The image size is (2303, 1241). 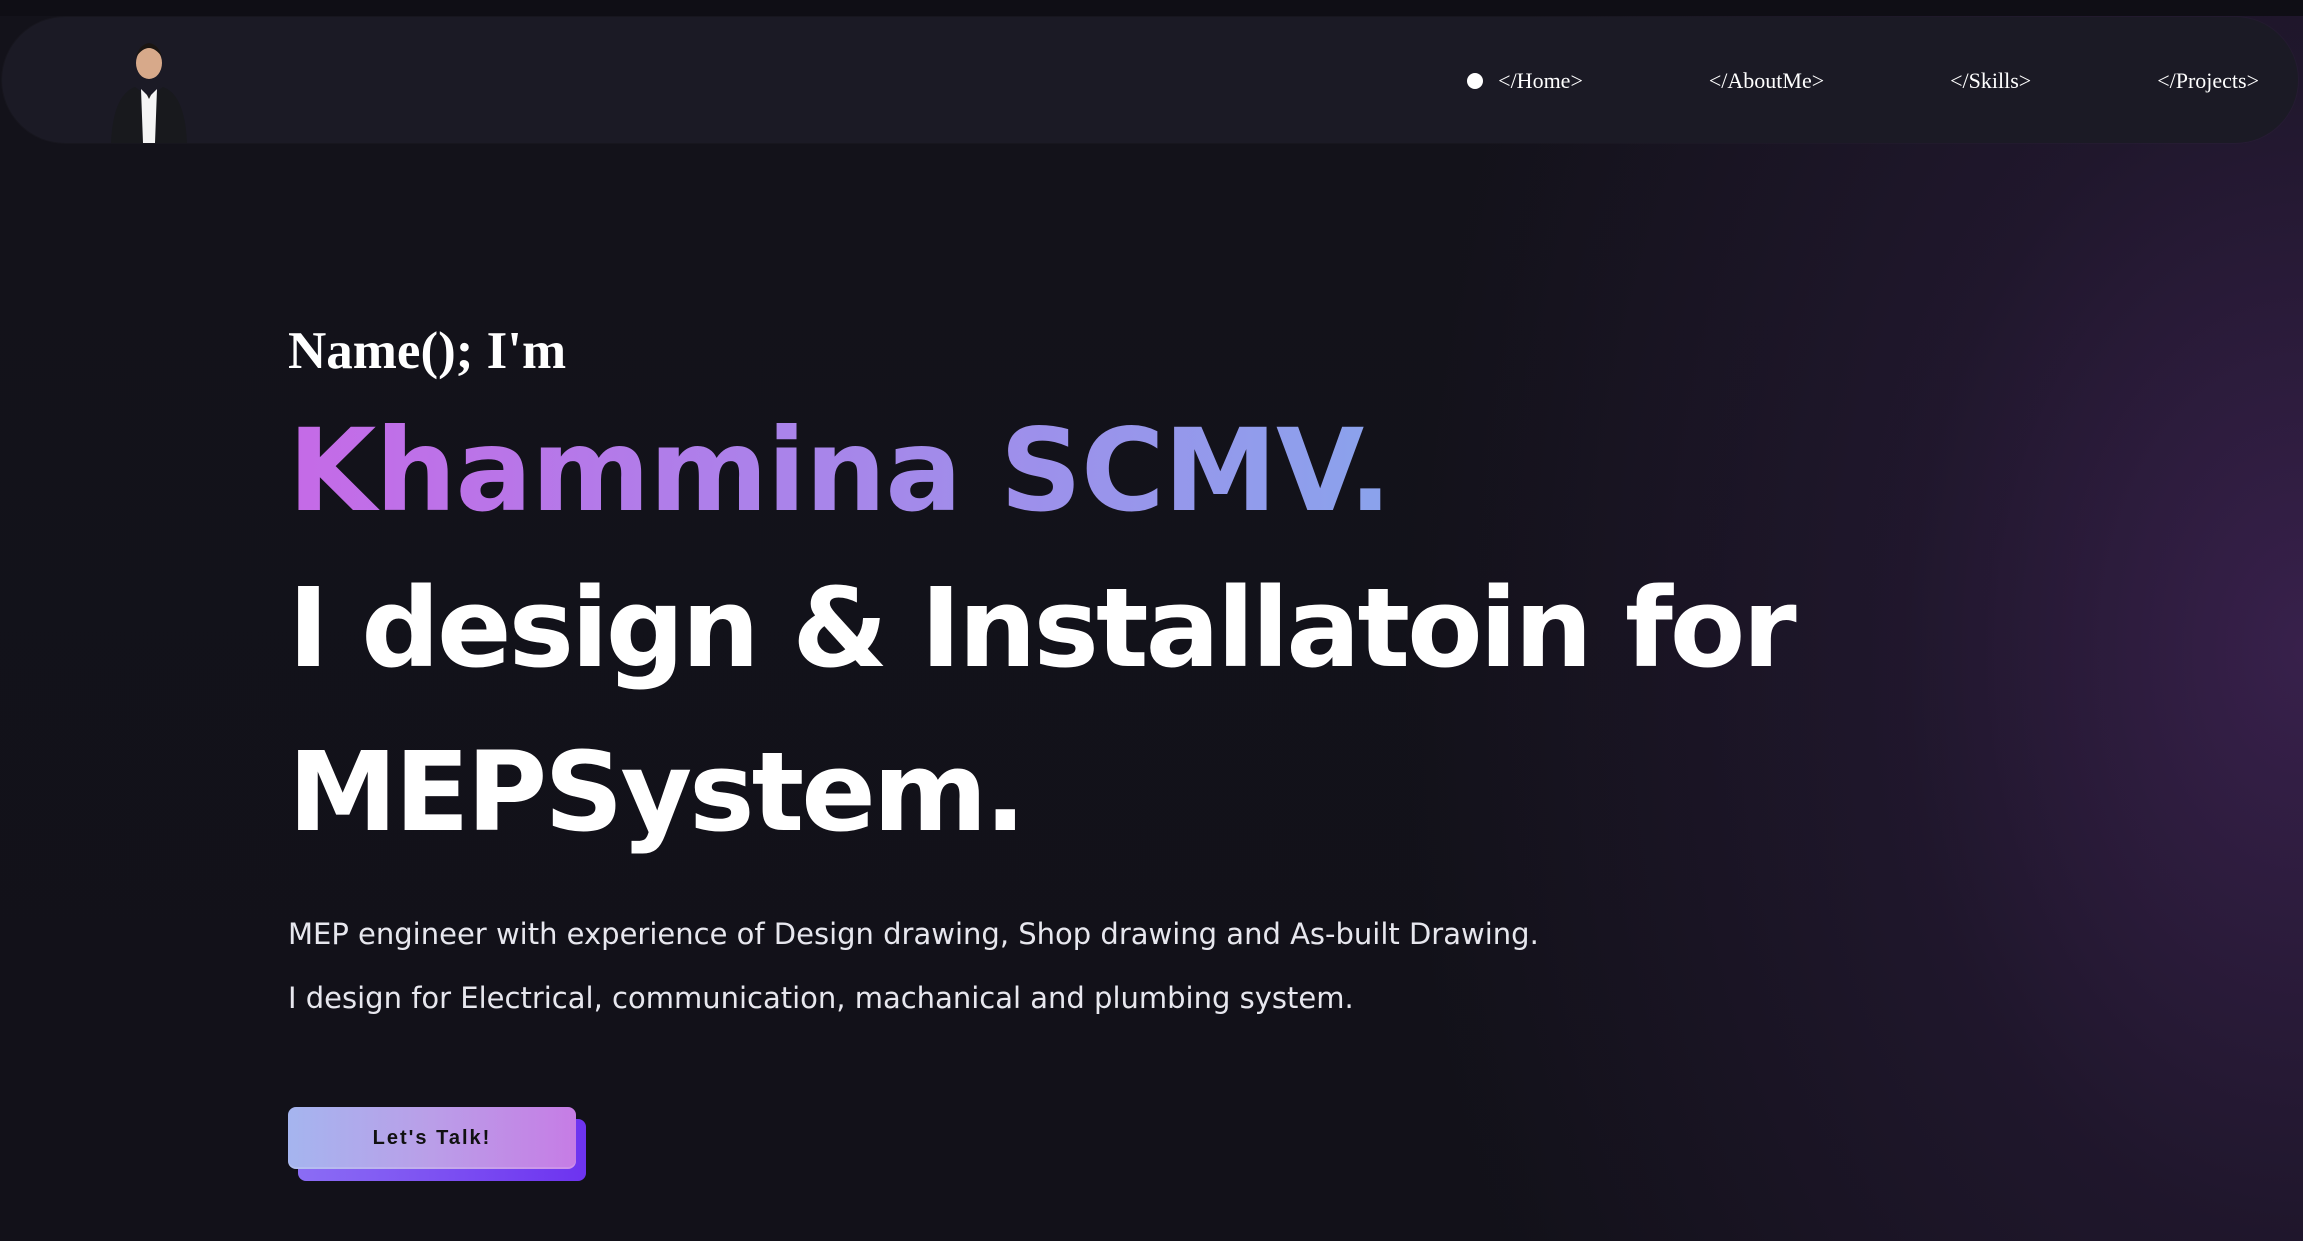 I want to click on nav-link-skills: </Skills>, so click(x=1990, y=81).